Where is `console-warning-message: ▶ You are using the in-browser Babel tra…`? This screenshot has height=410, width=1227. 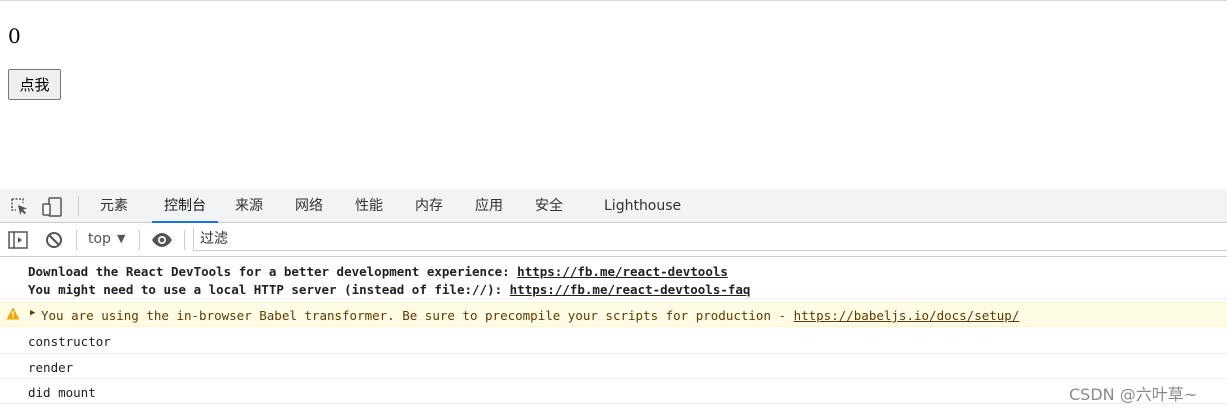
console-warning-message: ▶ You are using the in-browser Babel tra… is located at coordinates (613, 314).